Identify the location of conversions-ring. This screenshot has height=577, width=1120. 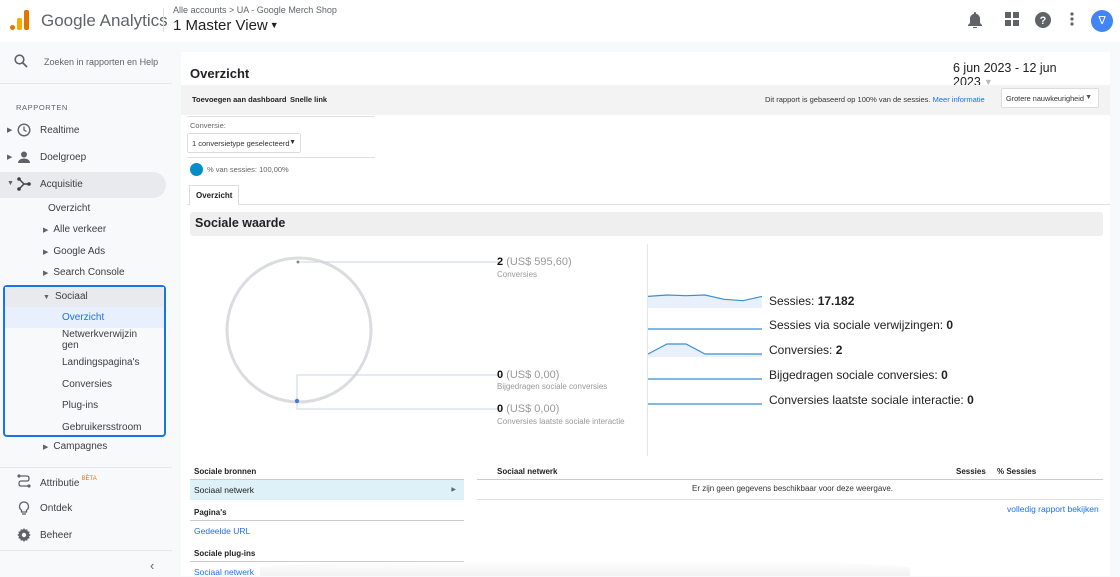
(299, 330).